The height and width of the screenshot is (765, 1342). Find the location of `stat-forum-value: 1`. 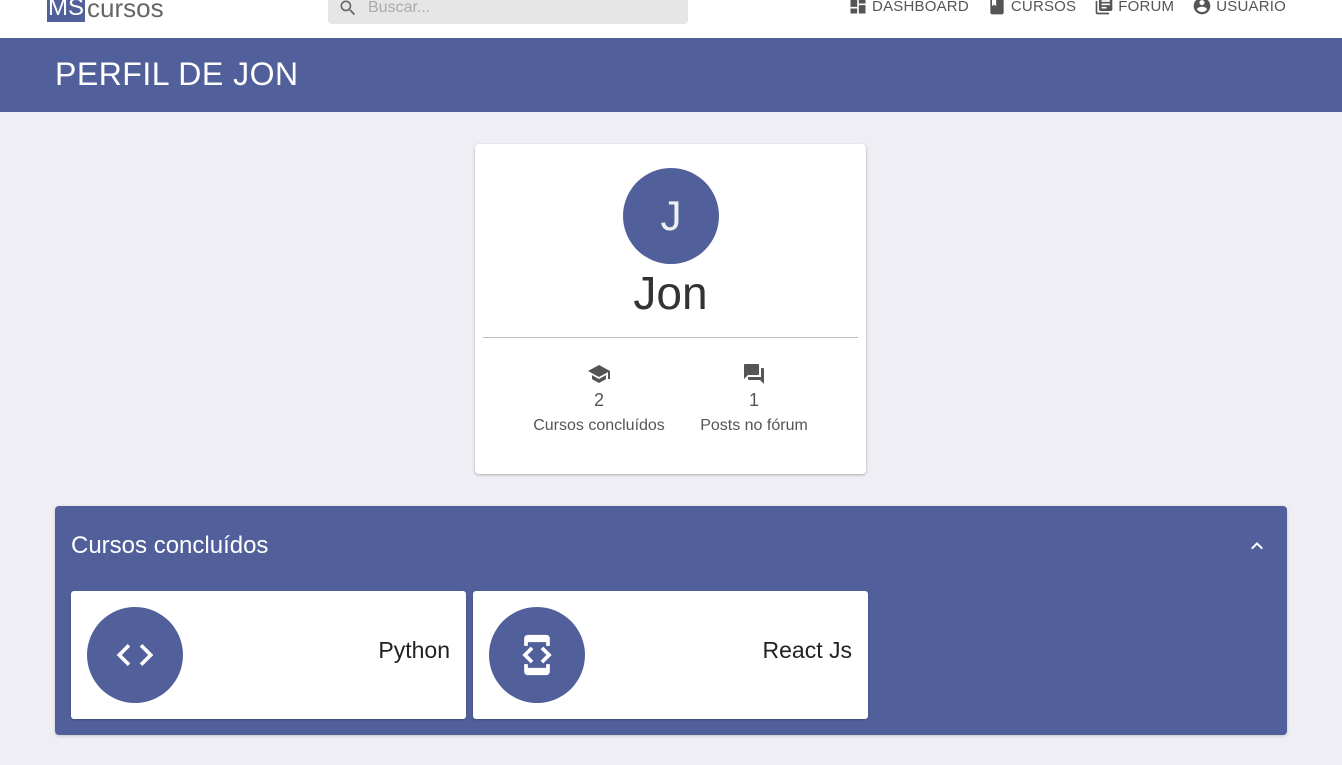

stat-forum-value: 1 is located at coordinates (753, 400).